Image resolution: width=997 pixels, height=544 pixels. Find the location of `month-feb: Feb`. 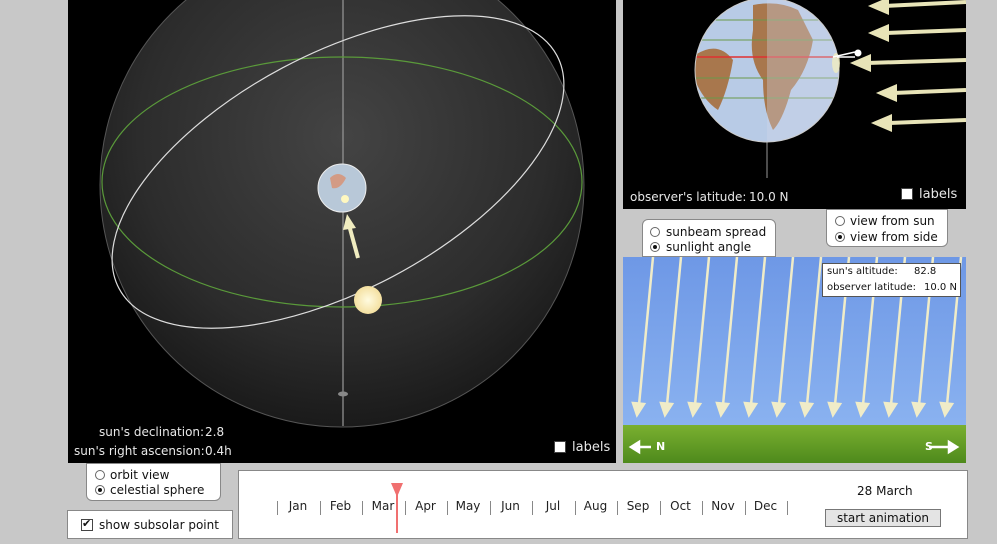

month-feb: Feb is located at coordinates (341, 506).